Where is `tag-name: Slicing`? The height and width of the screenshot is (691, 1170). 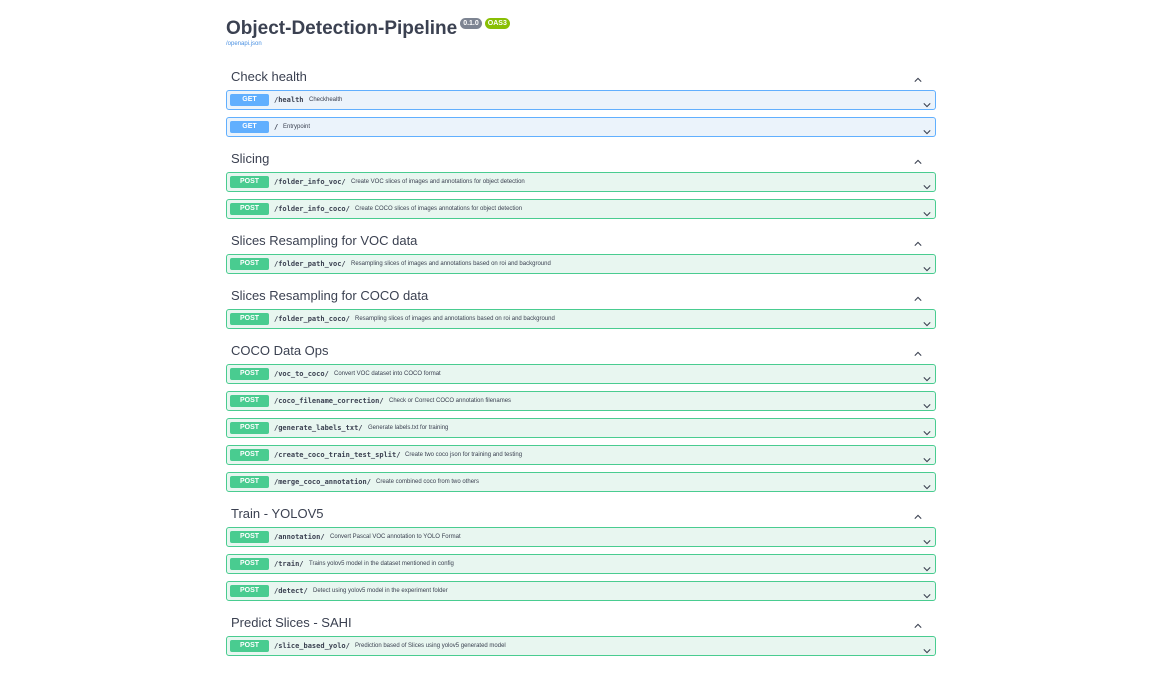
tag-name: Slicing is located at coordinates (250, 158).